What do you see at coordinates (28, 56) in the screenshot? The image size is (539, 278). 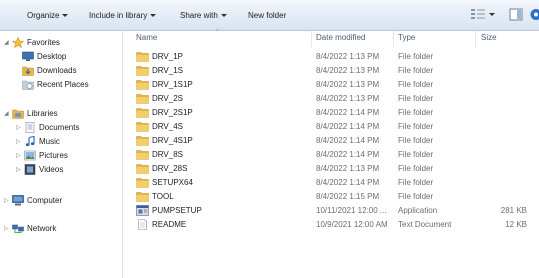 I see `desktop-icon` at bounding box center [28, 56].